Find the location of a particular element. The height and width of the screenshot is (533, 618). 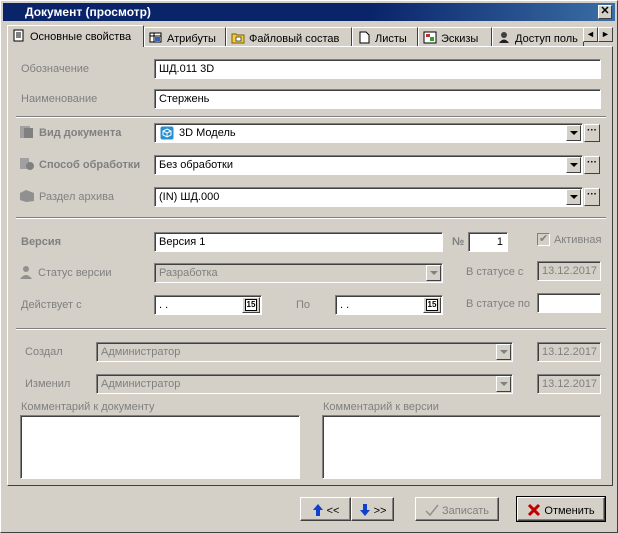

tab-label: Доступ поль is located at coordinates (546, 39).